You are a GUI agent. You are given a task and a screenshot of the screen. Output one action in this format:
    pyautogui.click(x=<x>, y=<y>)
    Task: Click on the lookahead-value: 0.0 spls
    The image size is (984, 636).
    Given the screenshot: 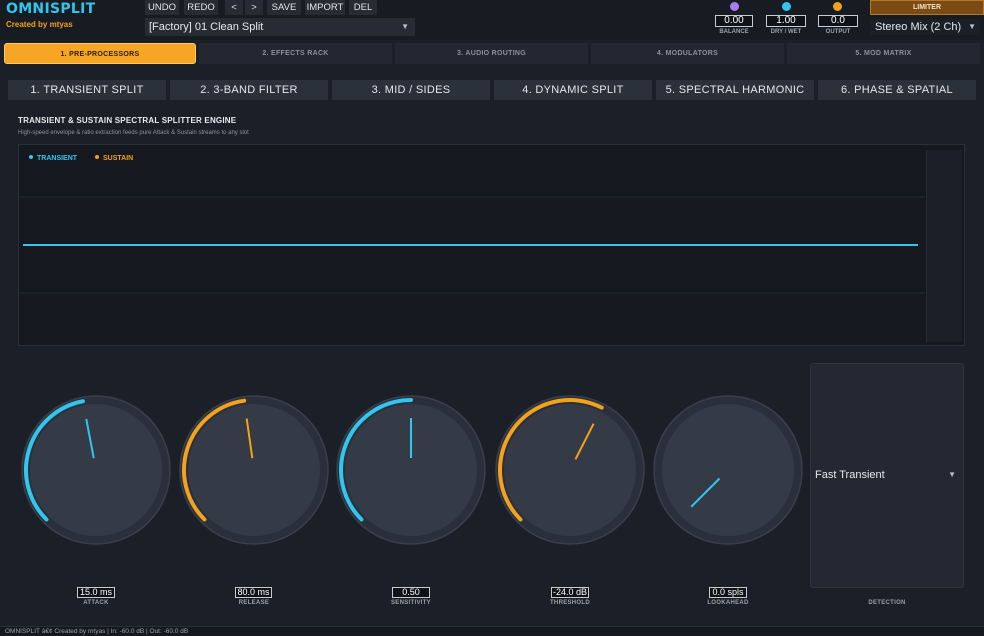 What is the action you would take?
    pyautogui.click(x=728, y=592)
    